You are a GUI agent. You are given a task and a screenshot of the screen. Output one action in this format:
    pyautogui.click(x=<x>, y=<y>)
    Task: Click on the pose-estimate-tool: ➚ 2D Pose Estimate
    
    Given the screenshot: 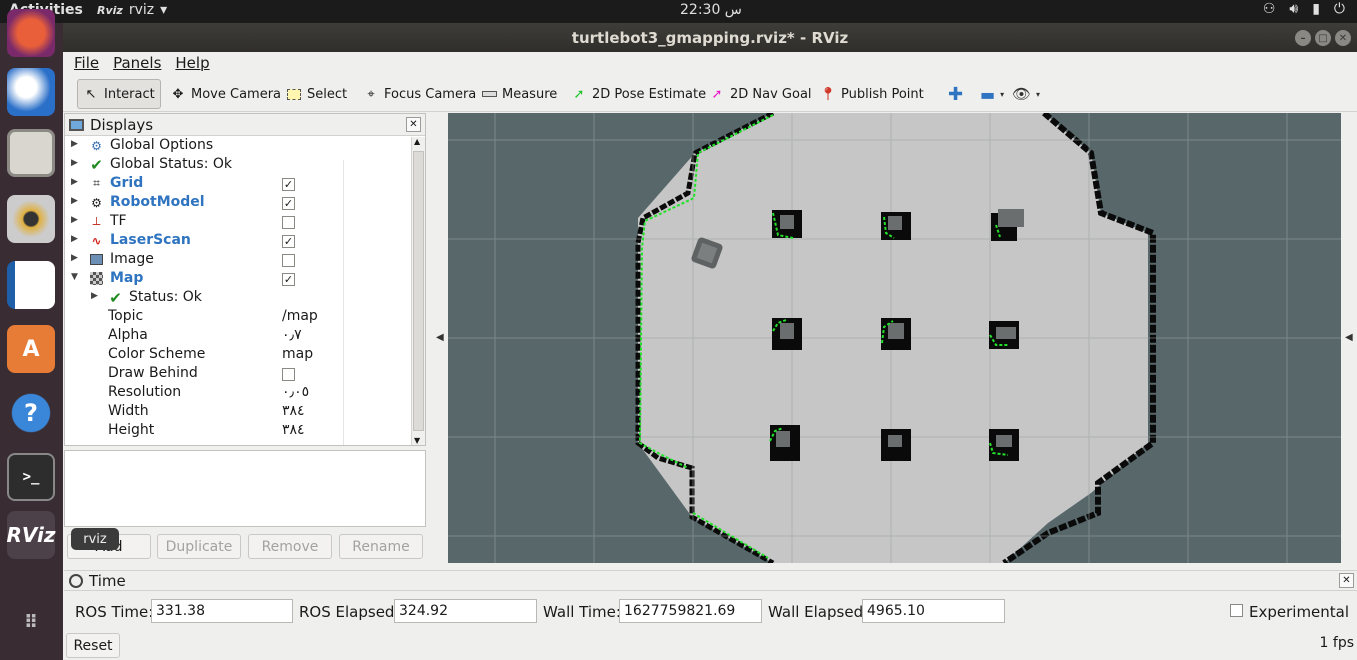 What is the action you would take?
    pyautogui.click(x=638, y=94)
    